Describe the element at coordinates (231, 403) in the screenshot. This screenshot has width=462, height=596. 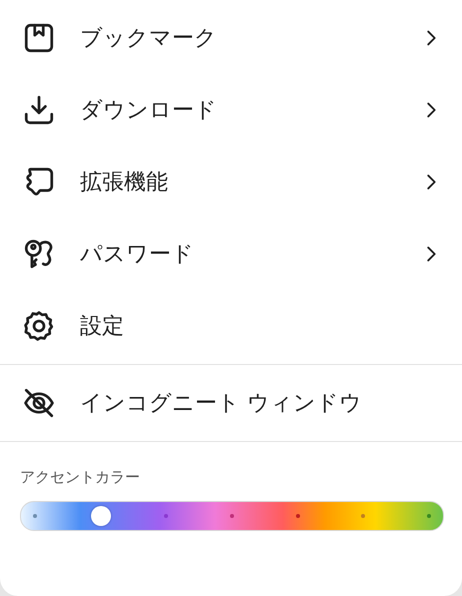
I see `menu-item: インコグニート ウィンドウ` at that location.